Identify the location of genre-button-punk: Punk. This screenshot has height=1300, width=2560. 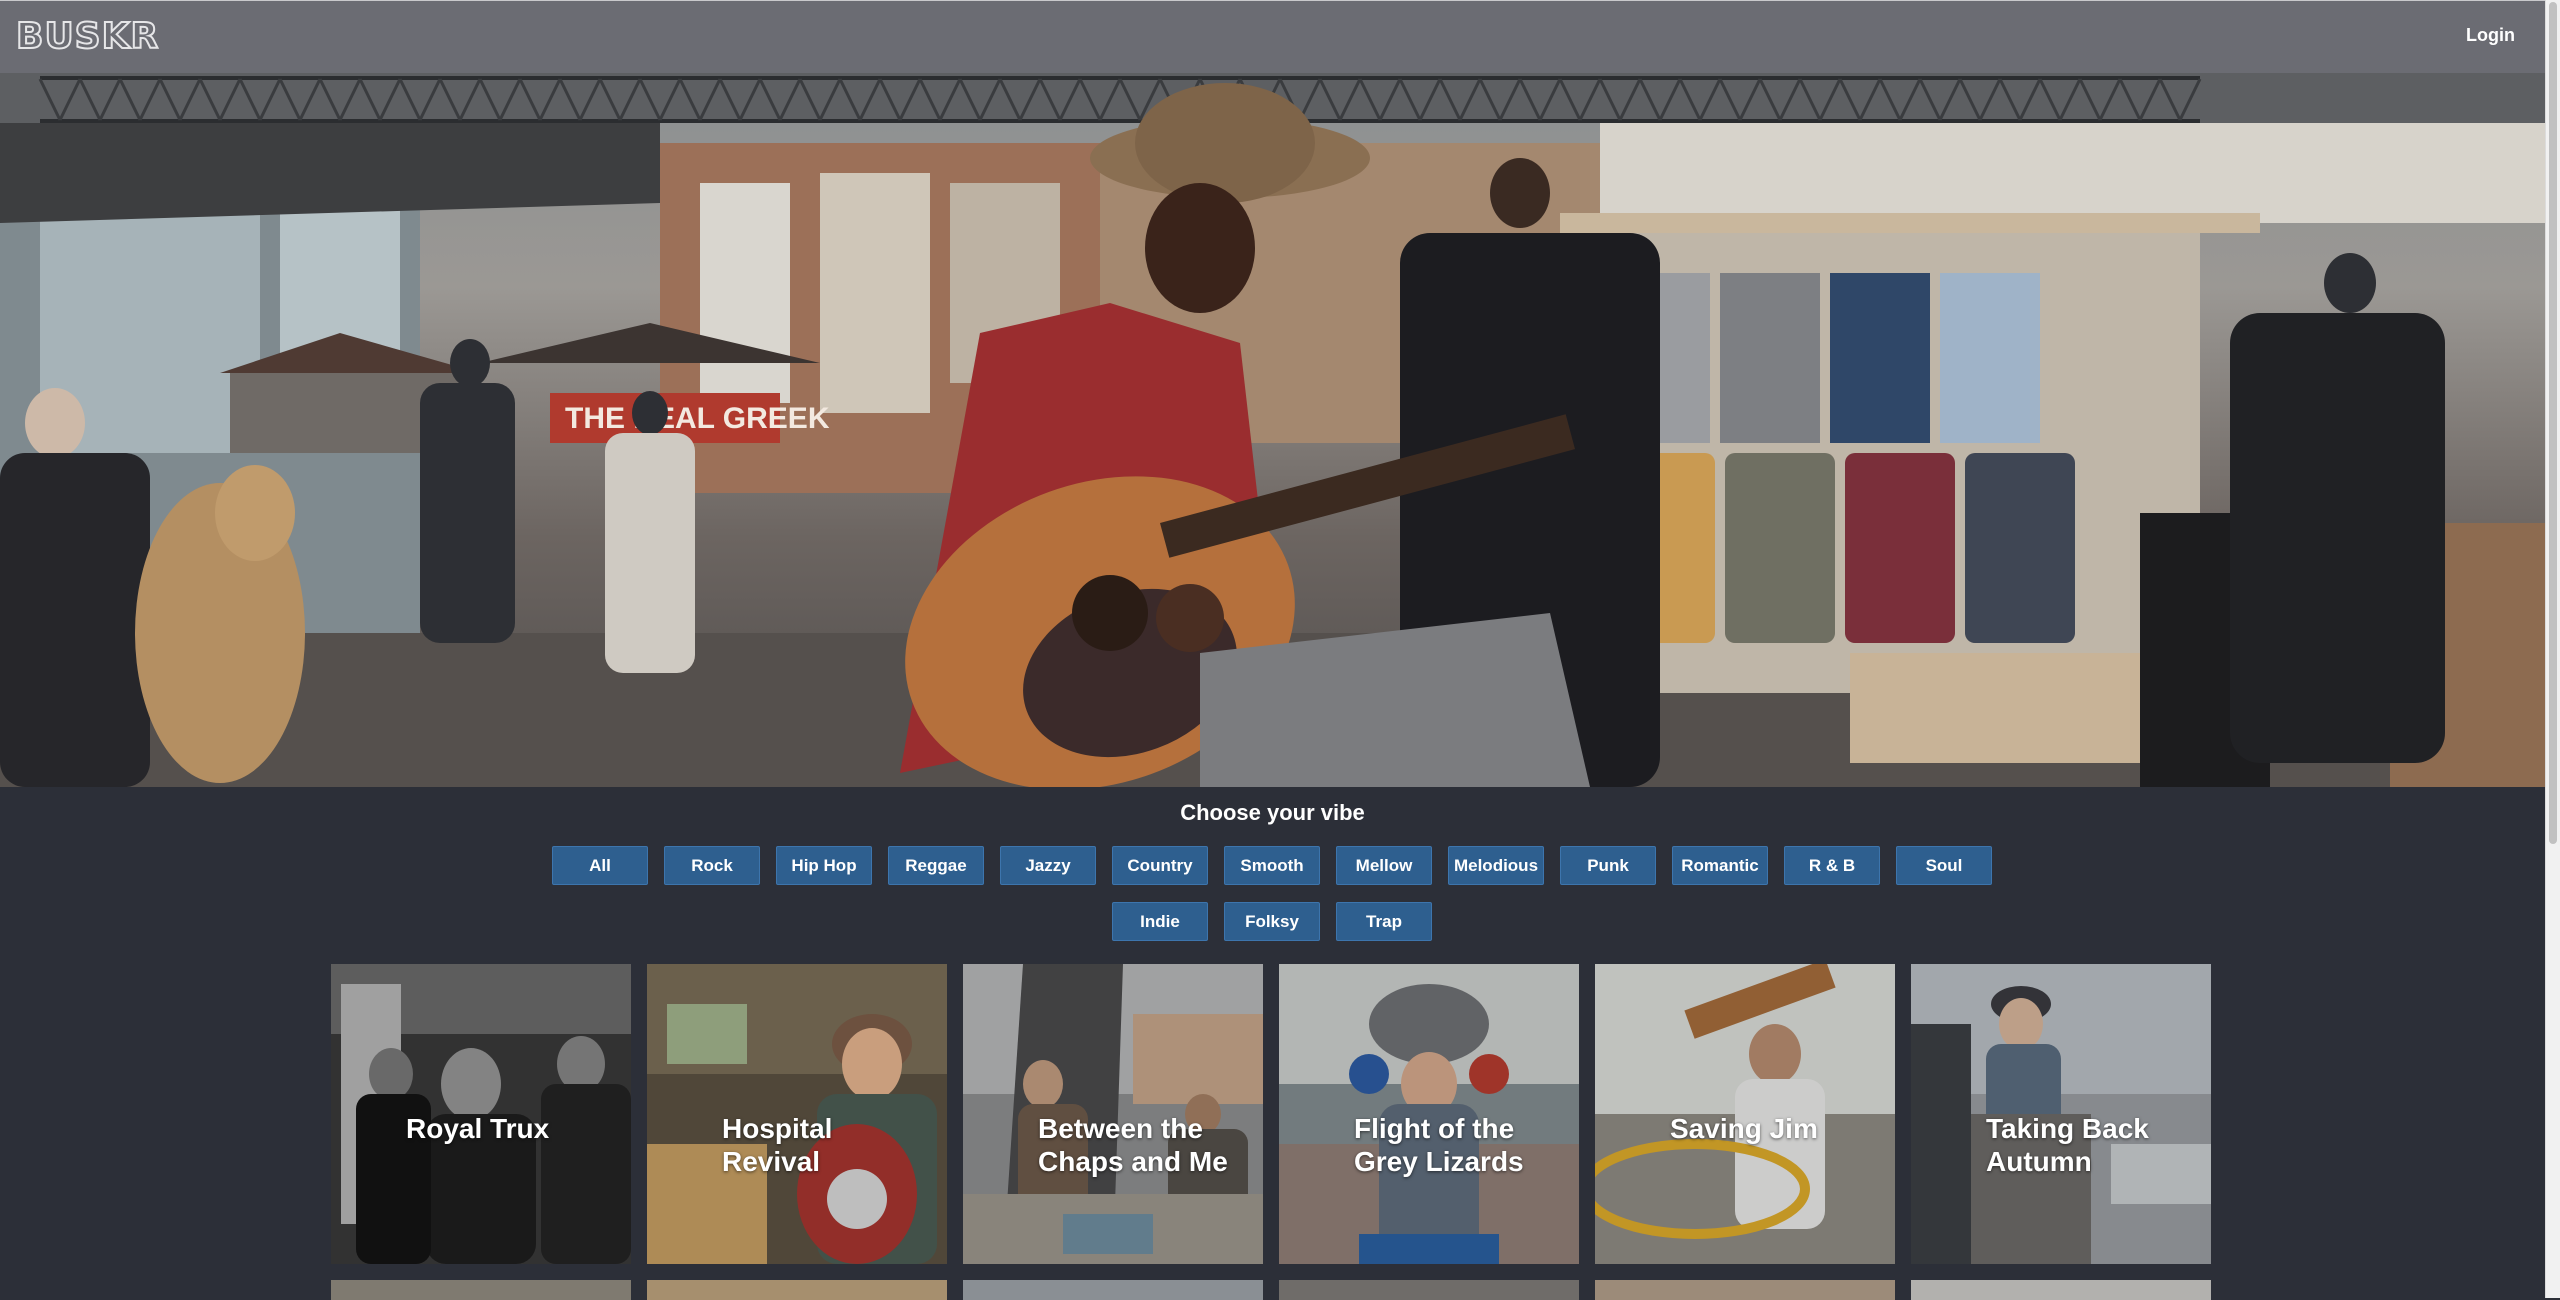
(1608, 865).